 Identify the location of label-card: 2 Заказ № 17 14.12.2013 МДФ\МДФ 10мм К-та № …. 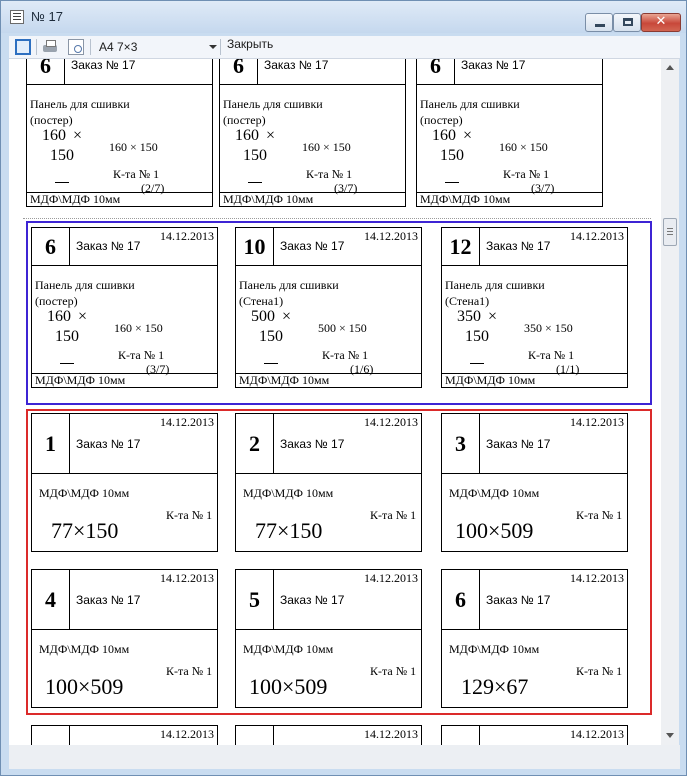
(328, 482).